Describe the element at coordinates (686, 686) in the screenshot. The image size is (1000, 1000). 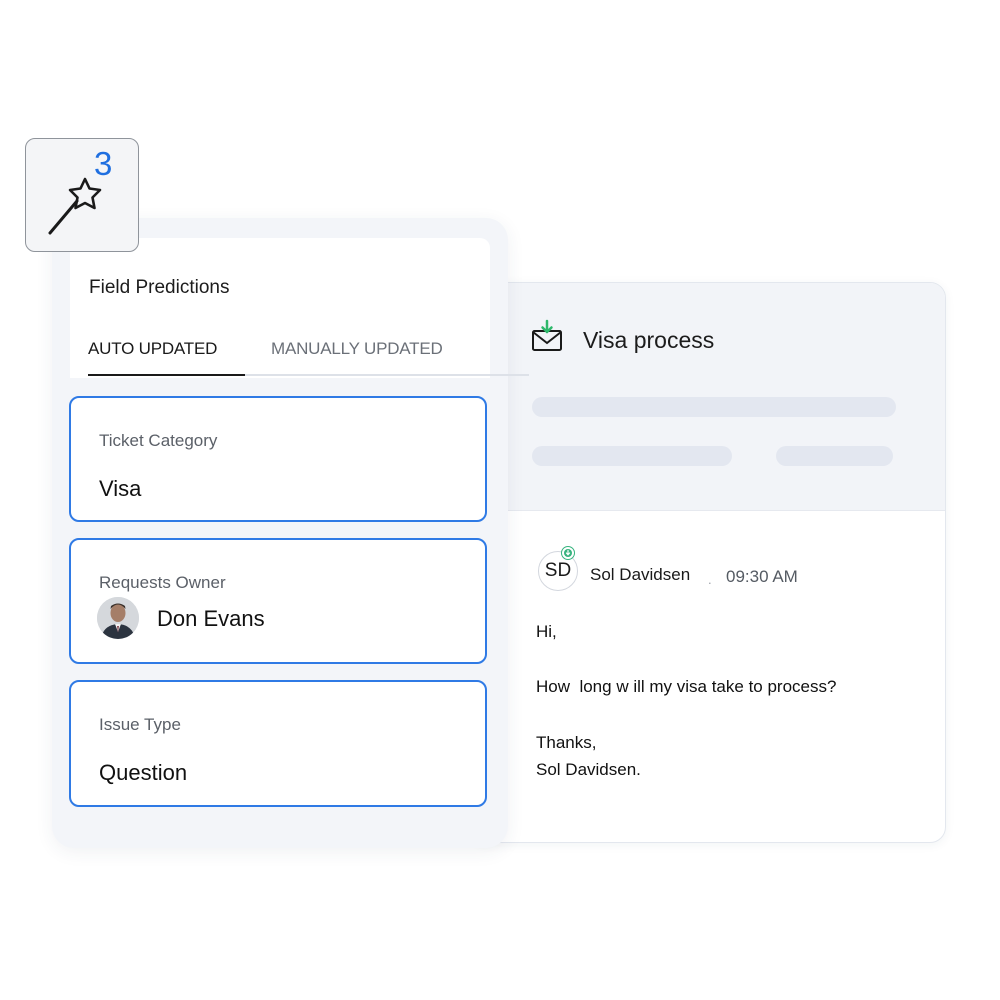
I see `email-body-line: How long w ill my visa take to process?` at that location.